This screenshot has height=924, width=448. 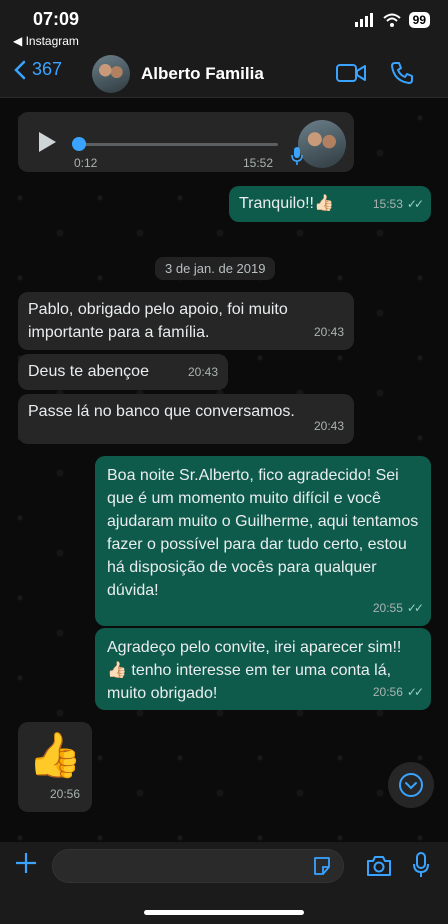 I want to click on message-time: 20:55, so click(x=387, y=608).